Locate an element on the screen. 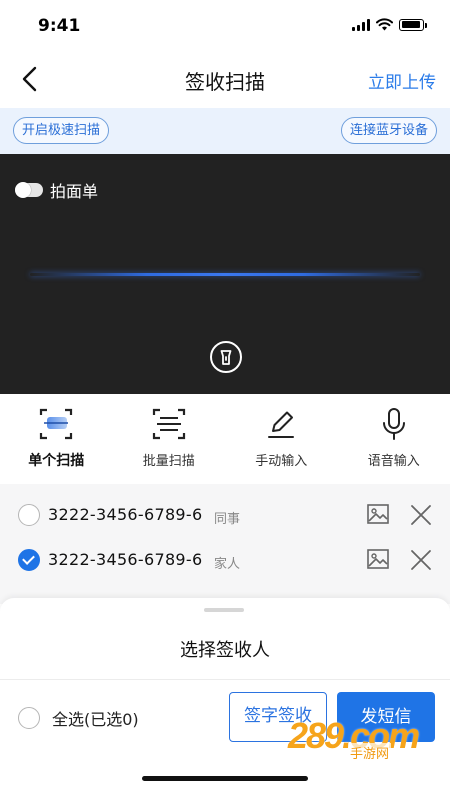  mode-single-scan: 单个扫描 is located at coordinates (56, 439).